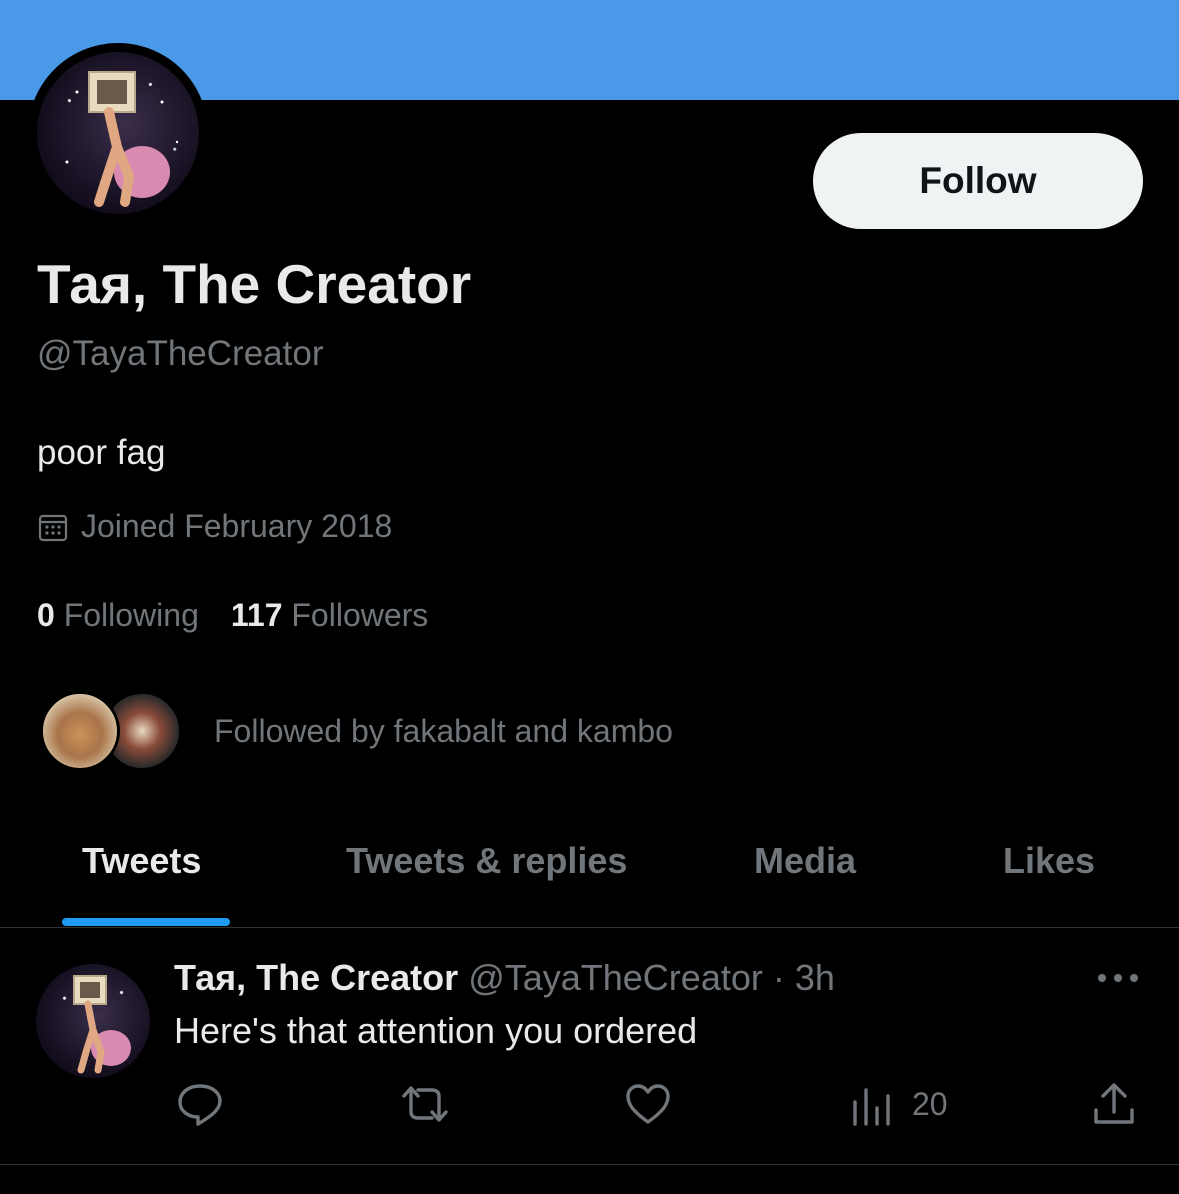  I want to click on avatar-figure-image, so click(122, 139).